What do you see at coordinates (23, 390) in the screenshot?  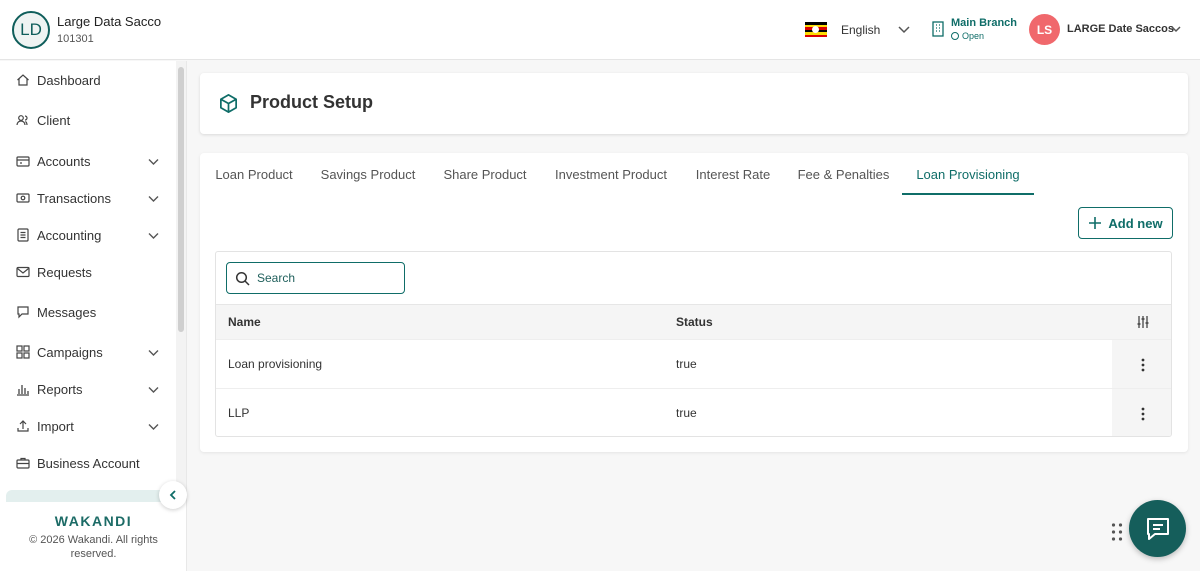 I see `bar-chart-icon` at bounding box center [23, 390].